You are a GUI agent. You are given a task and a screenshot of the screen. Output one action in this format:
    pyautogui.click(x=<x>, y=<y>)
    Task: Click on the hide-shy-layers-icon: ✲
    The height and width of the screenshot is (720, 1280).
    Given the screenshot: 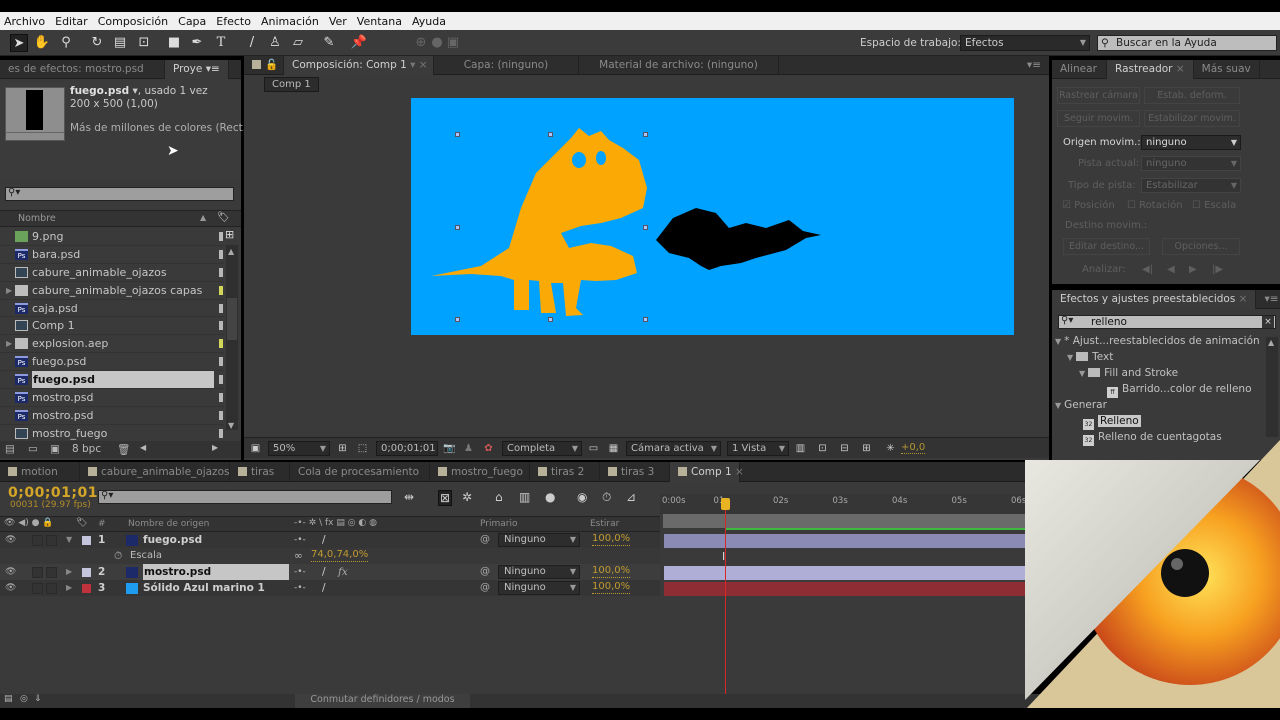 What is the action you would take?
    pyautogui.click(x=467, y=497)
    